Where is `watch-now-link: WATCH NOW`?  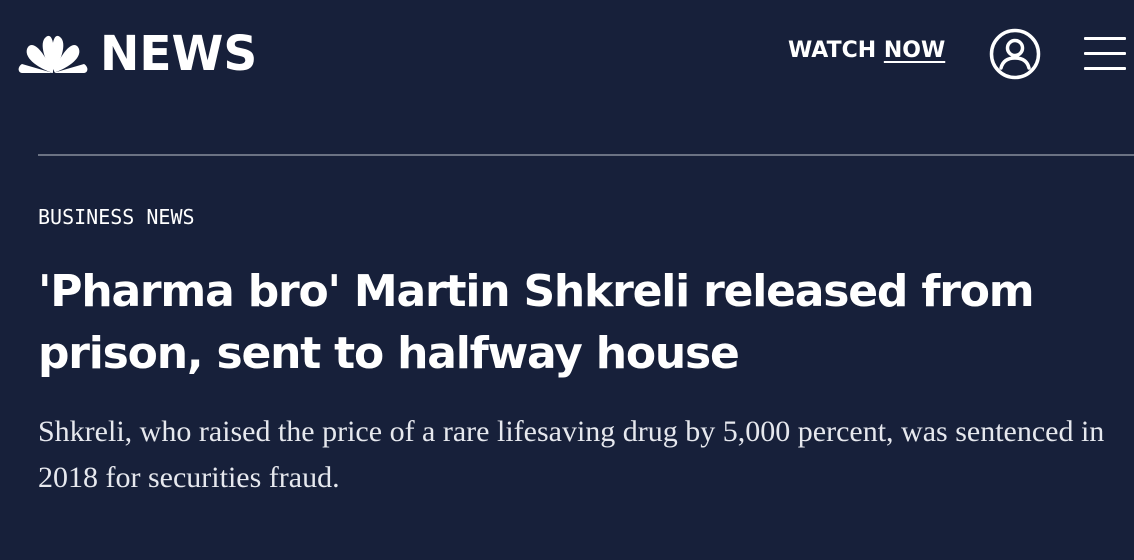 watch-now-link: WATCH NOW is located at coordinates (866, 51).